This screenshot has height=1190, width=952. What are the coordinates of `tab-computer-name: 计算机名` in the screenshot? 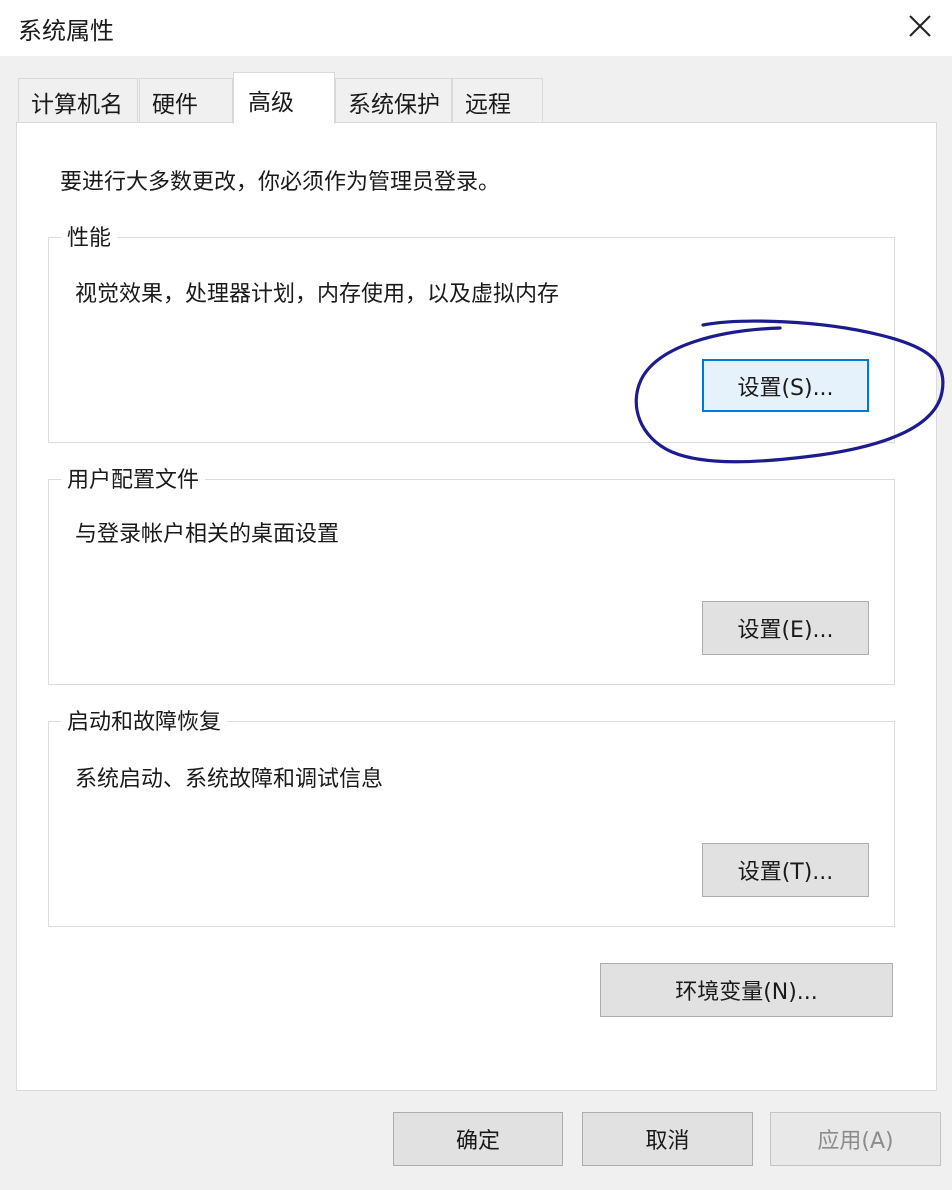 It's located at (78, 101).